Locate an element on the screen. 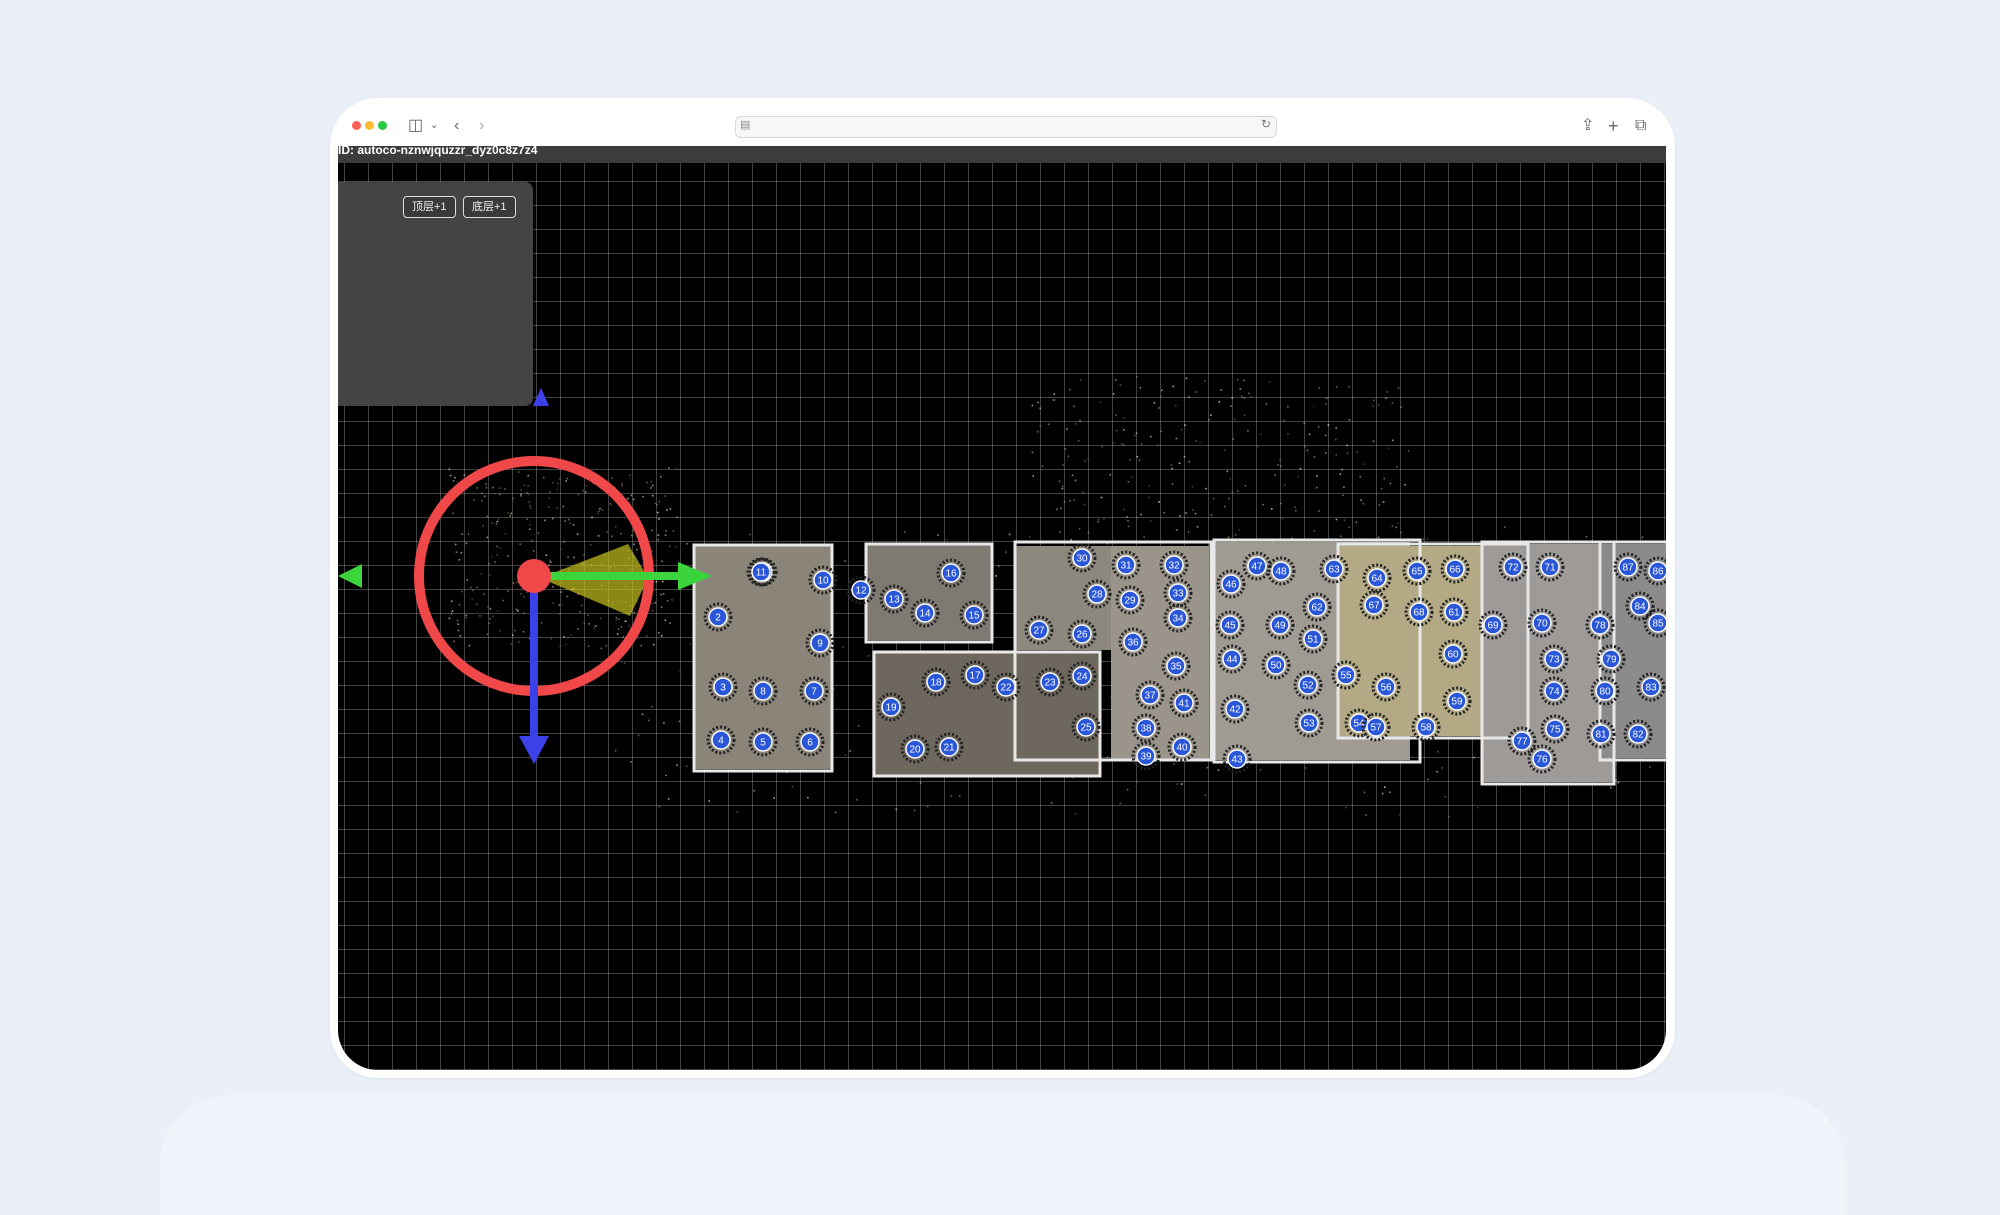 The width and height of the screenshot is (2000, 1215). new-tab-icon: + is located at coordinates (1613, 126).